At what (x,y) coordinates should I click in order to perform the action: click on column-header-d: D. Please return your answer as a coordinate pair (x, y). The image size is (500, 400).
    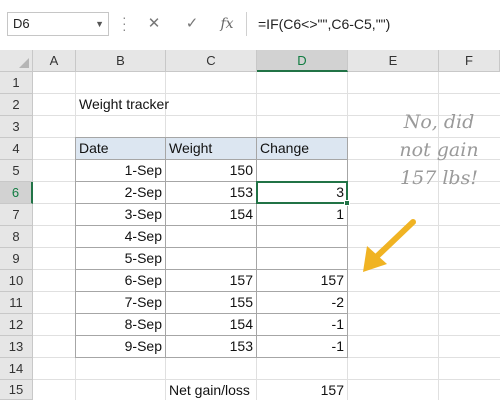
    Looking at the image, I should click on (302, 61).